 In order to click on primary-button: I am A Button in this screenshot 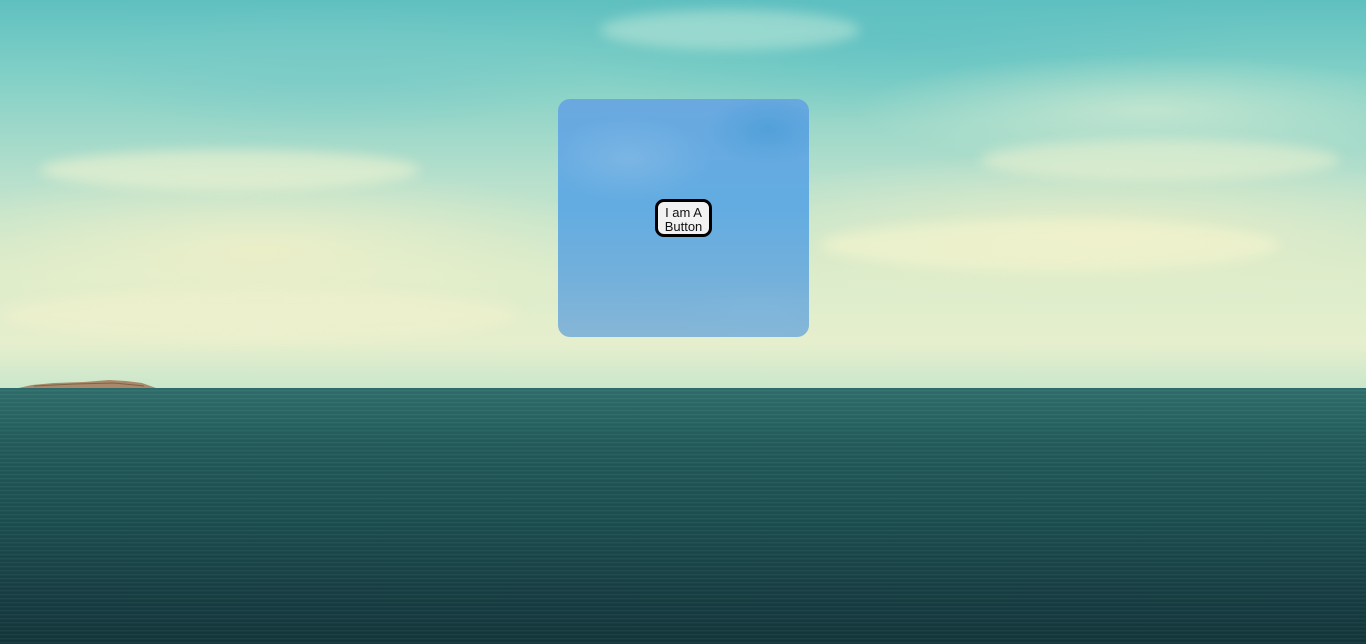, I will do `click(683, 218)`.